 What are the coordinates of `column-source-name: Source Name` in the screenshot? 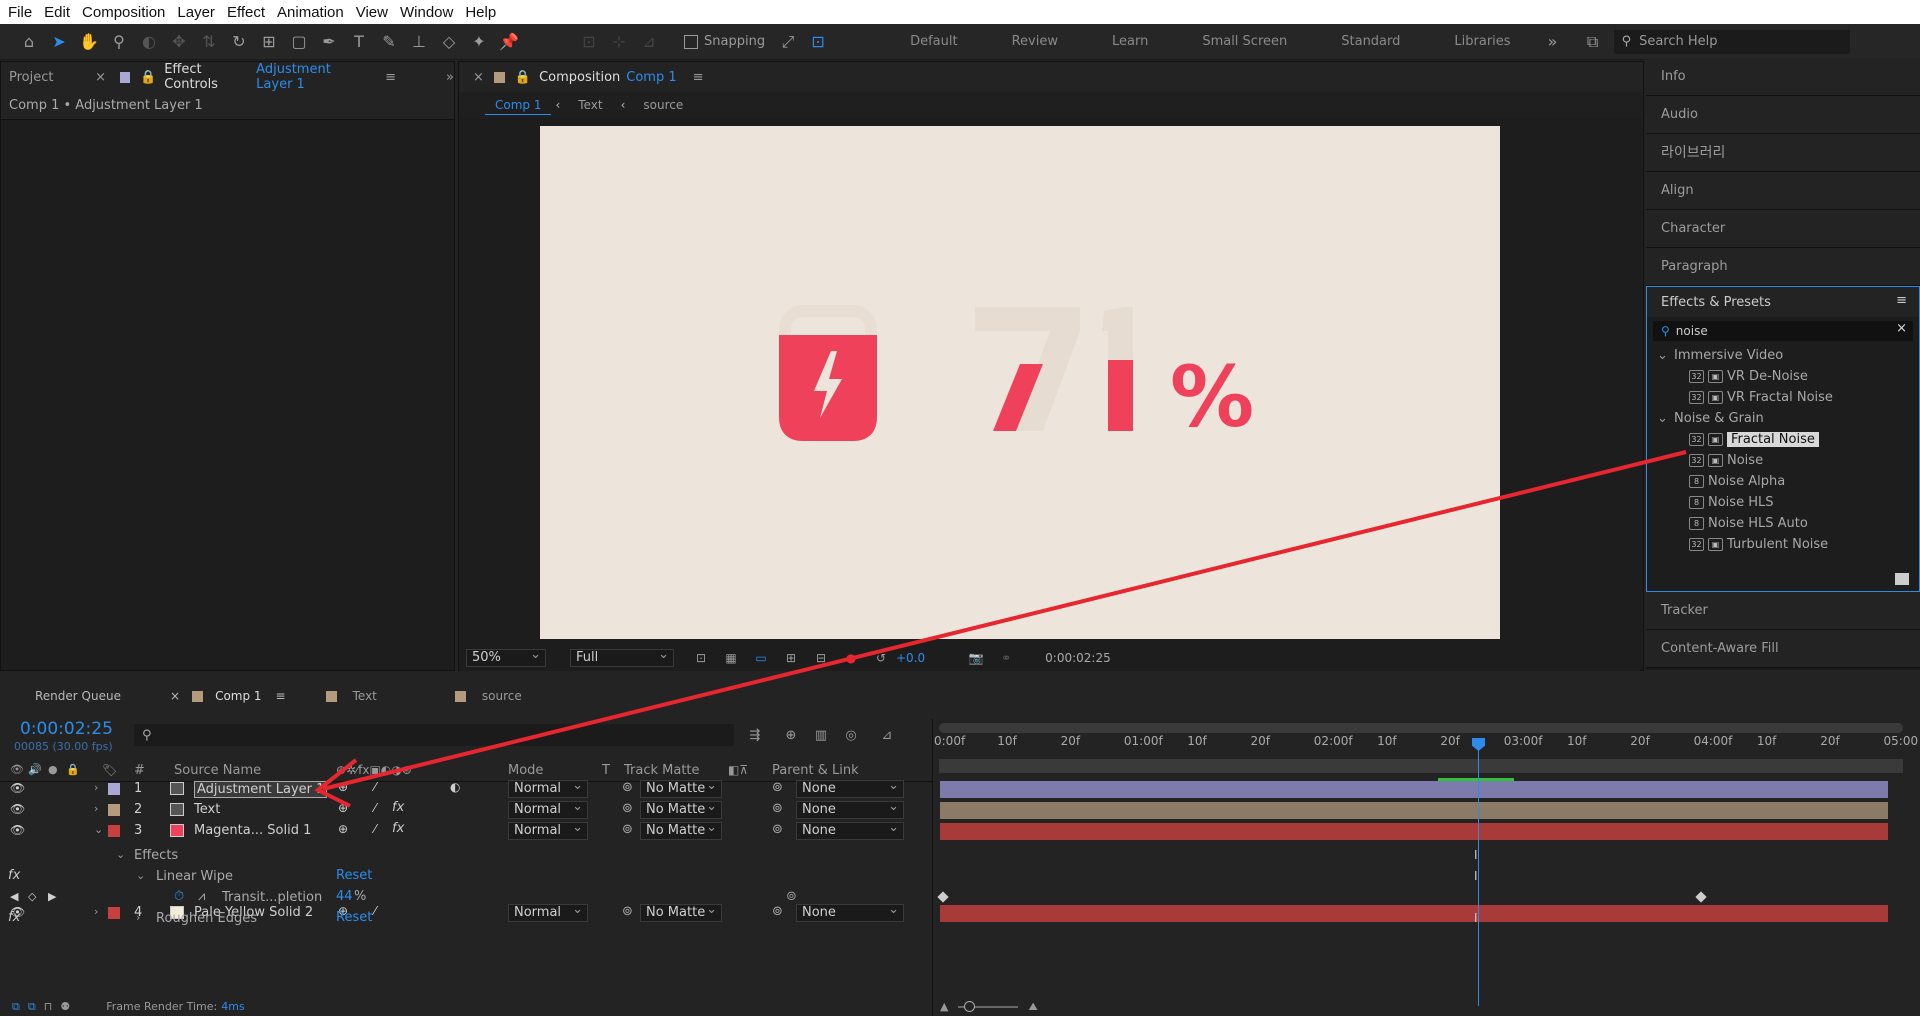 It's located at (217, 770).